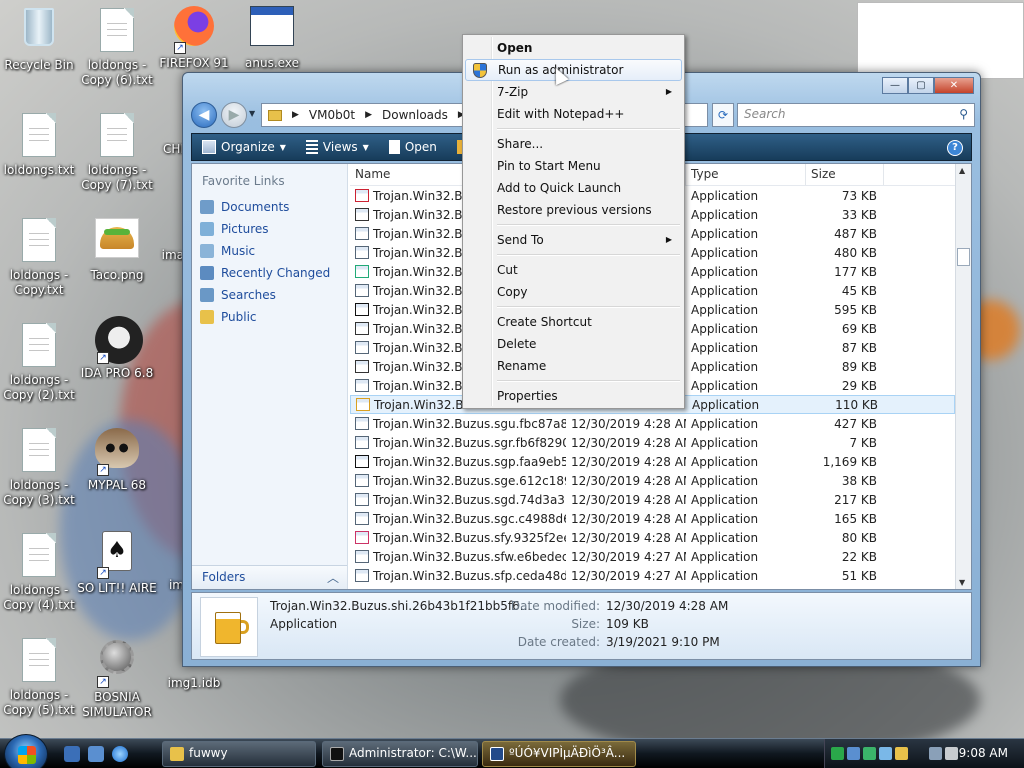 The height and width of the screenshot is (768, 1024). What do you see at coordinates (895, 85) in the screenshot?
I see `minimize-button: —` at bounding box center [895, 85].